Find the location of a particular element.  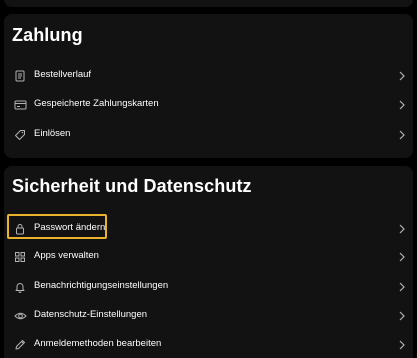

manage-apps-item: Apps verwalten is located at coordinates (208, 257).